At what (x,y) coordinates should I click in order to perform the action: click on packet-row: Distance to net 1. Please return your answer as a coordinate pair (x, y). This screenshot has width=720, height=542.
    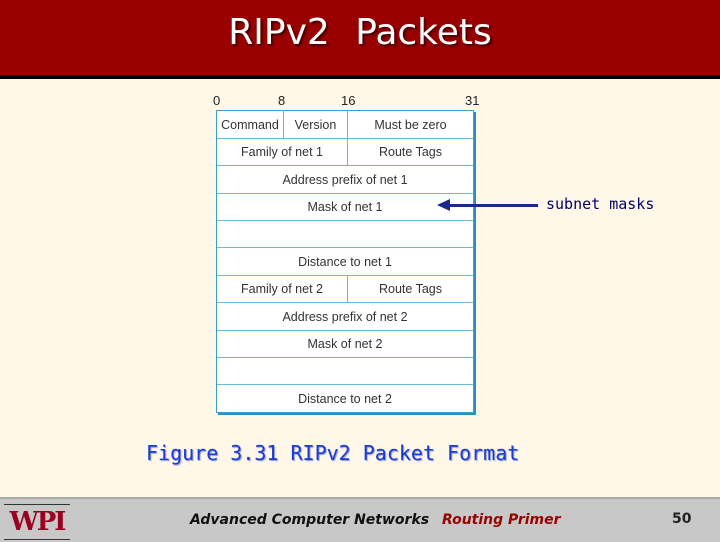
    Looking at the image, I should click on (345, 262).